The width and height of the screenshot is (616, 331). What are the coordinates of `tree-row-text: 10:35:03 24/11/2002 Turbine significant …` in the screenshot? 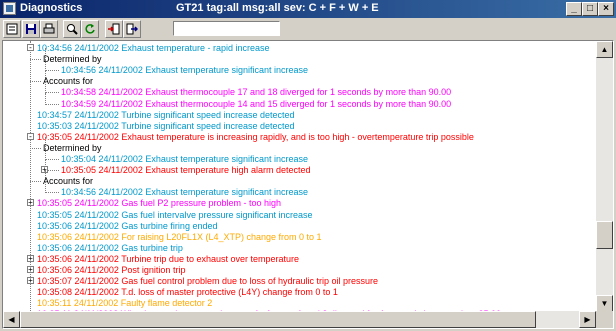 It's located at (166, 125).